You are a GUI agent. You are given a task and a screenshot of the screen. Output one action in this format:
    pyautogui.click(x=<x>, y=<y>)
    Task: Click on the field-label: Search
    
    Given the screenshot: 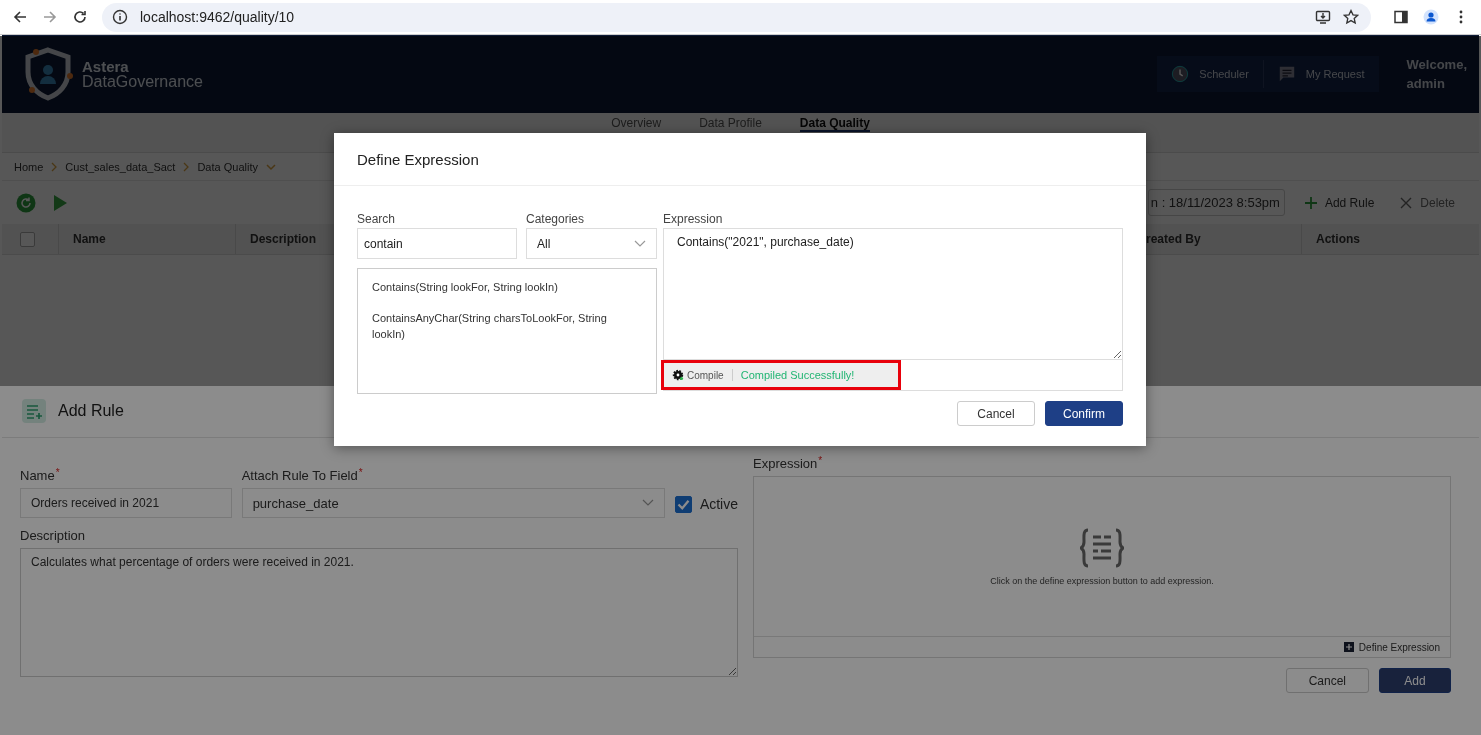 What is the action you would take?
    pyautogui.click(x=377, y=219)
    